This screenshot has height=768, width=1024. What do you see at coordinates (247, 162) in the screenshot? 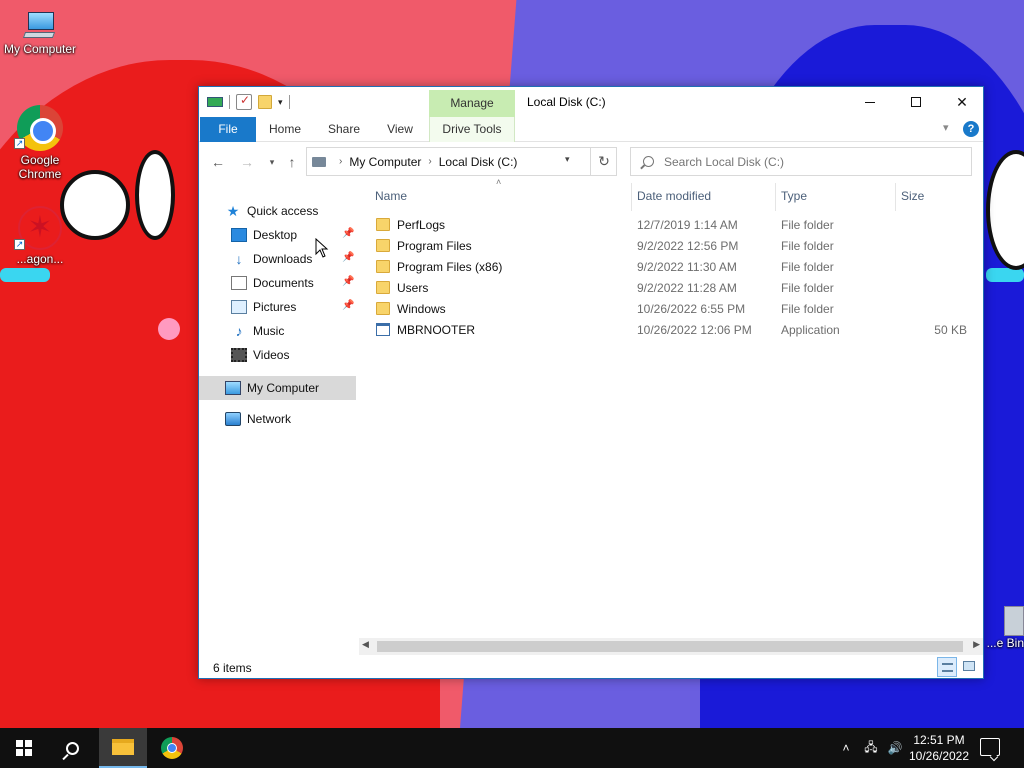
I see `forward-button: →` at bounding box center [247, 162].